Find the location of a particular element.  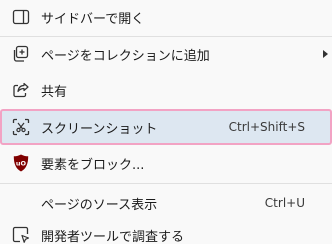

menu-item-inspect: 開発者ツールで調査する is located at coordinates (166, 231).